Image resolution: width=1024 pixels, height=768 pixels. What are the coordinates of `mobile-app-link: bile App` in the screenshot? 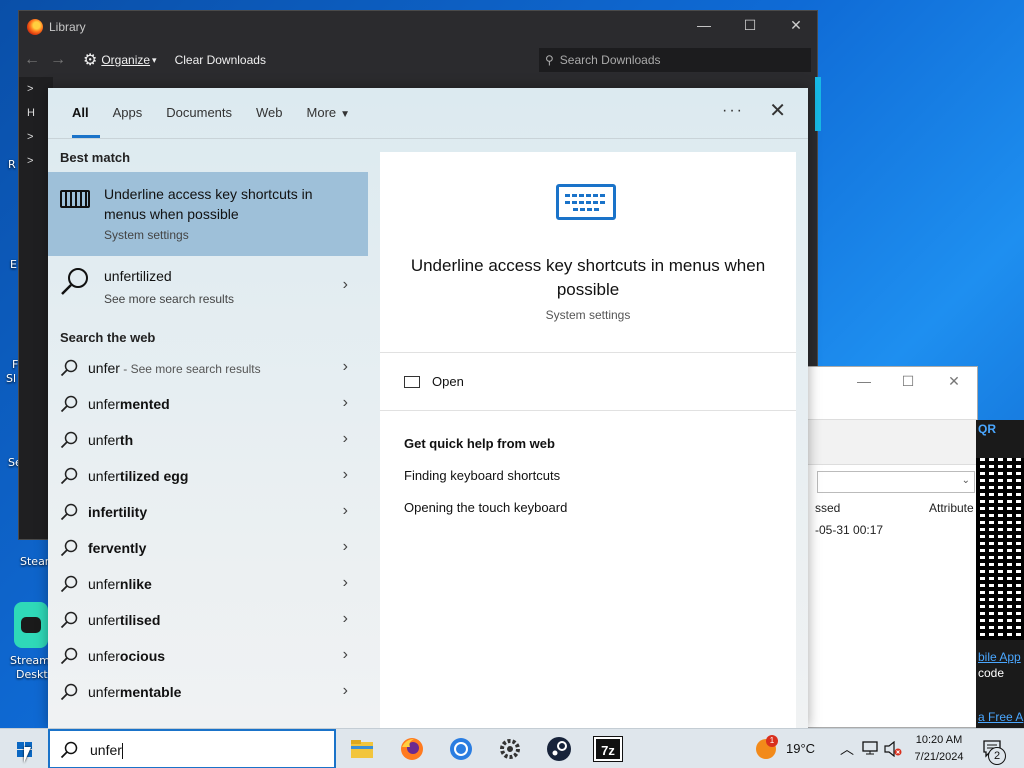 It's located at (999, 657).